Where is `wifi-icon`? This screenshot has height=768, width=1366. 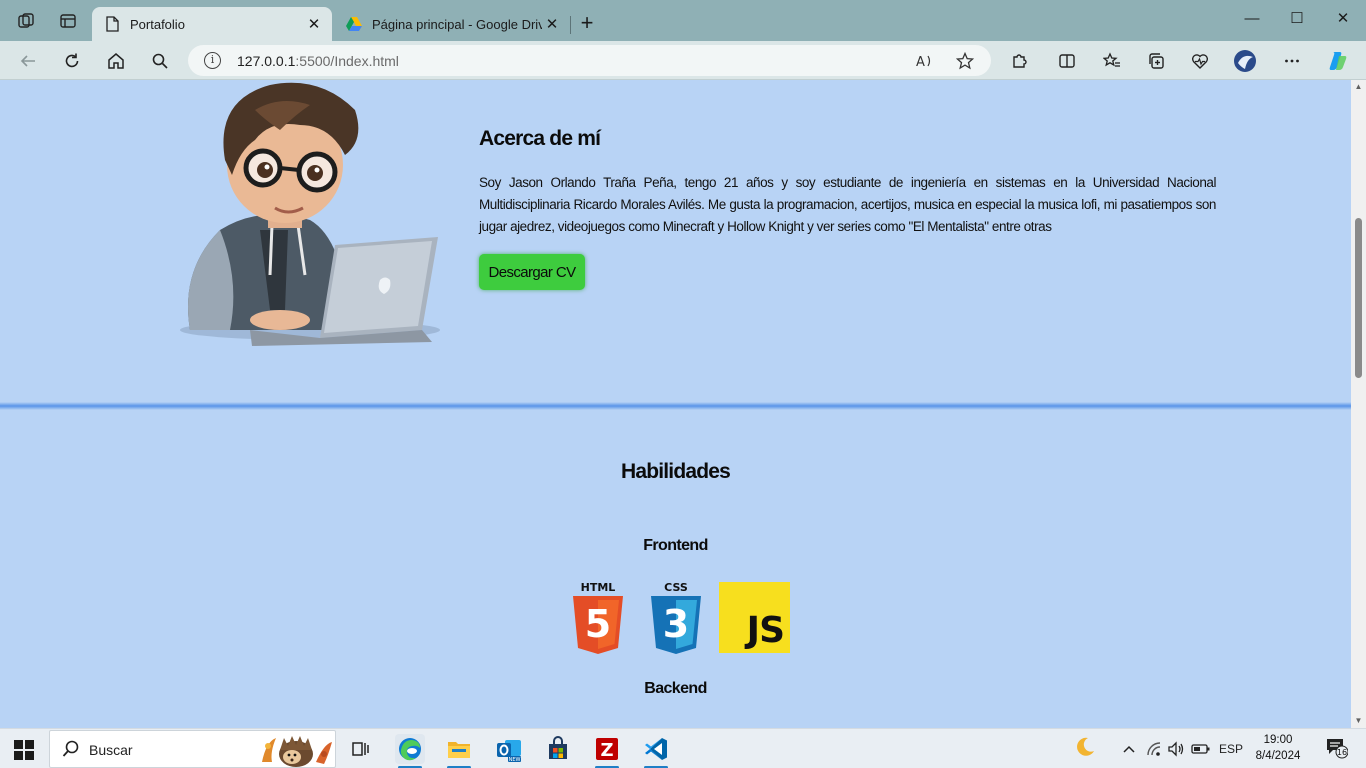 wifi-icon is located at coordinates (1155, 749).